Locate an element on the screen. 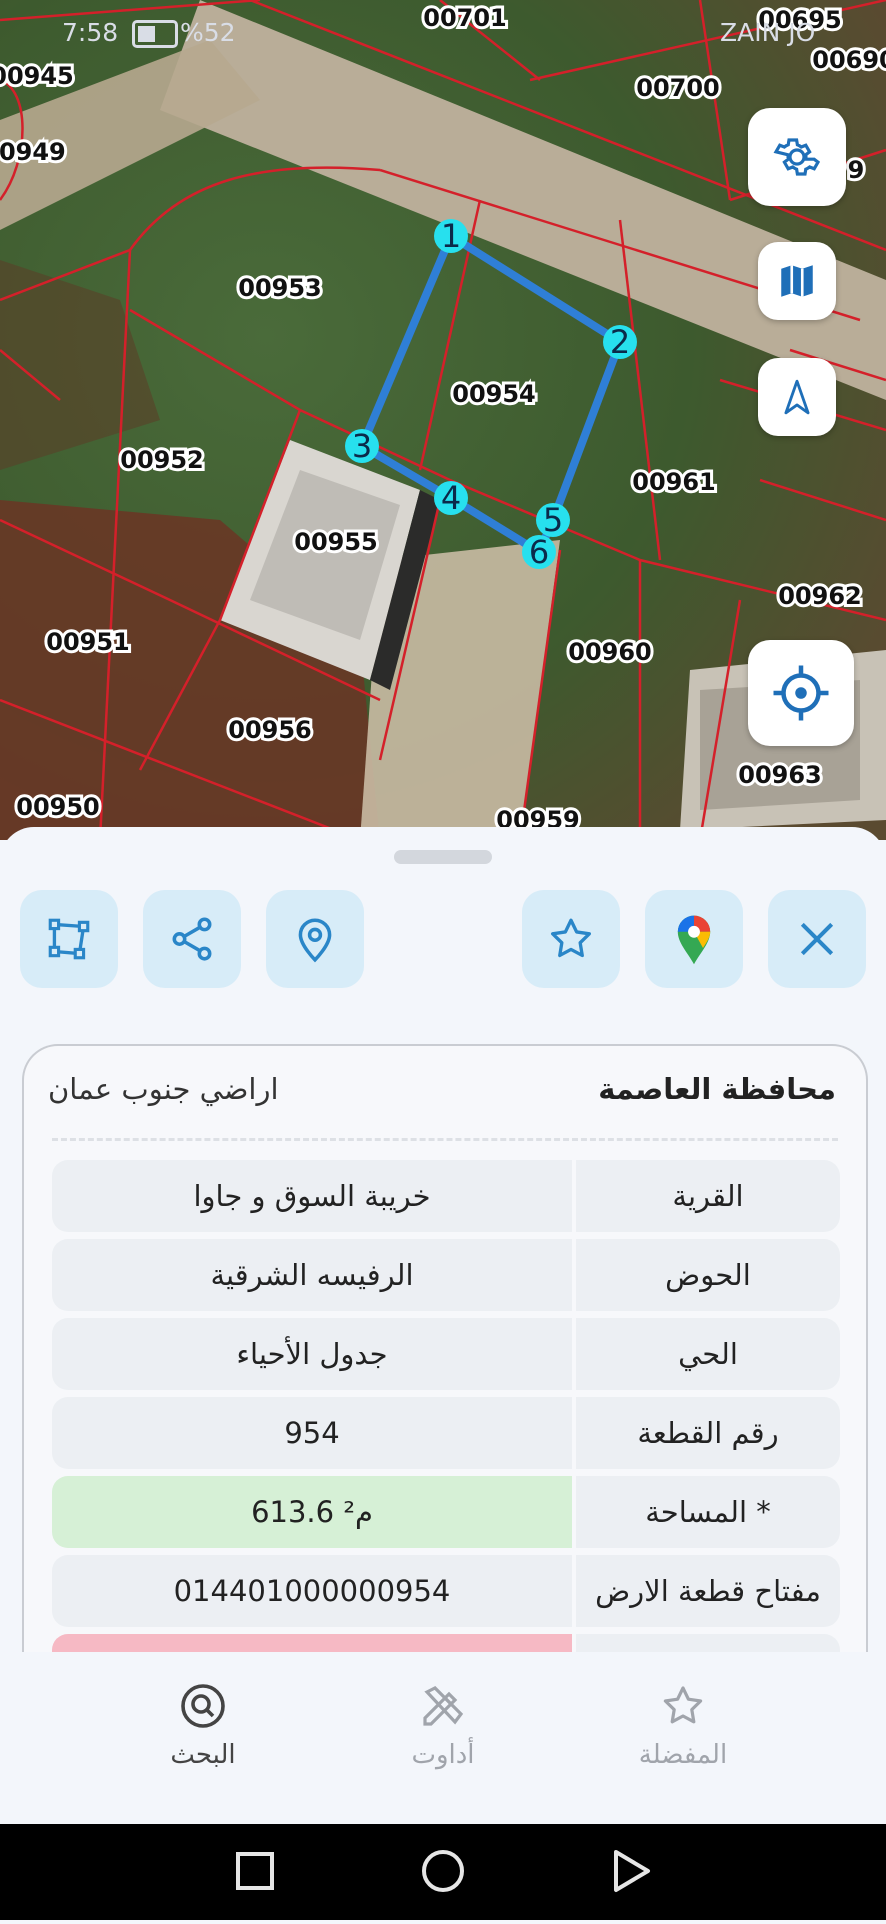  close-icon is located at coordinates (817, 939).